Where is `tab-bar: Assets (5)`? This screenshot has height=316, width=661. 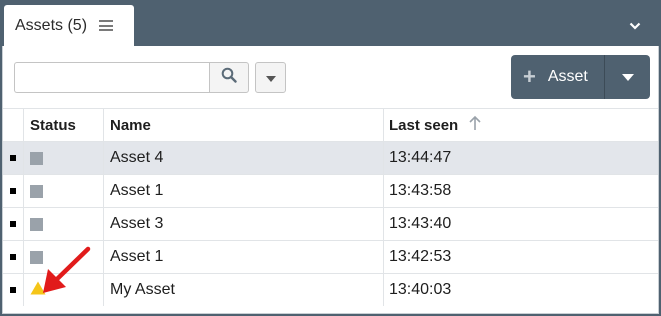 tab-bar: Assets (5) is located at coordinates (330, 23).